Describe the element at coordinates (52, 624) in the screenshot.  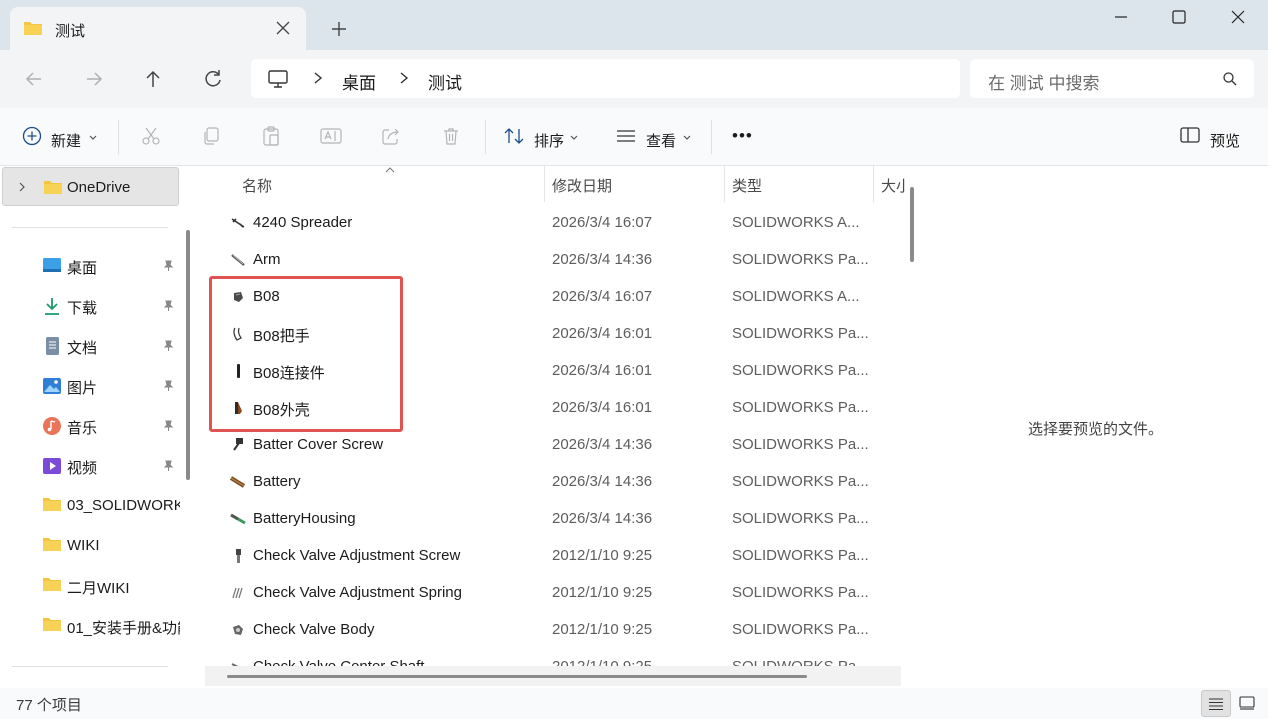
I see `folder-icon` at that location.